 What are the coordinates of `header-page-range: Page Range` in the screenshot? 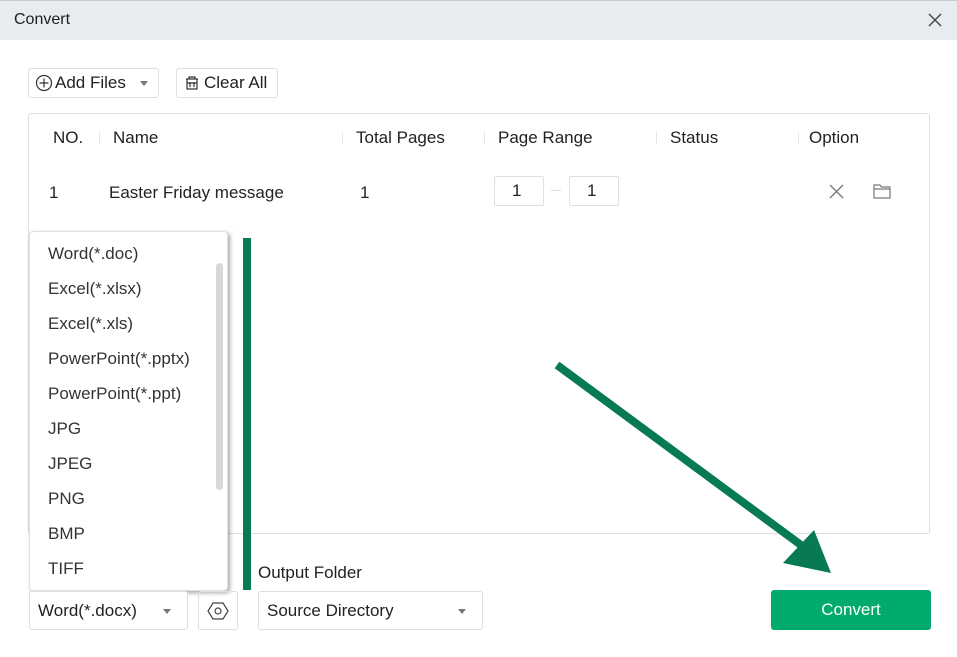 It's located at (545, 137).